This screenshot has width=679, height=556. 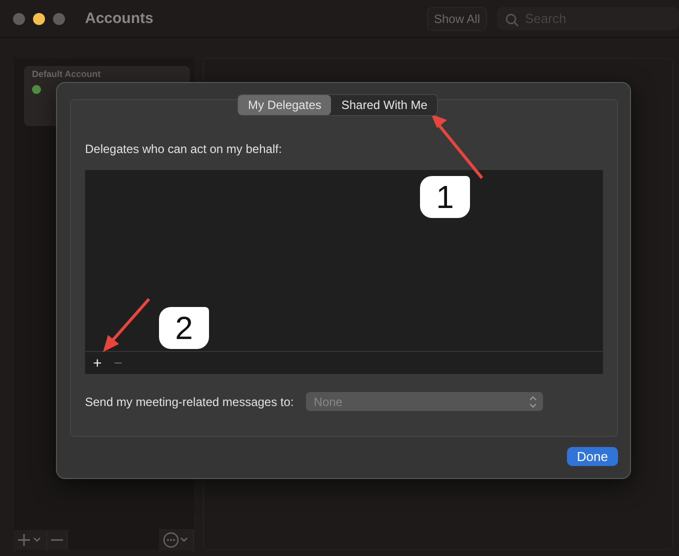 I want to click on add-account-button, so click(x=30, y=540).